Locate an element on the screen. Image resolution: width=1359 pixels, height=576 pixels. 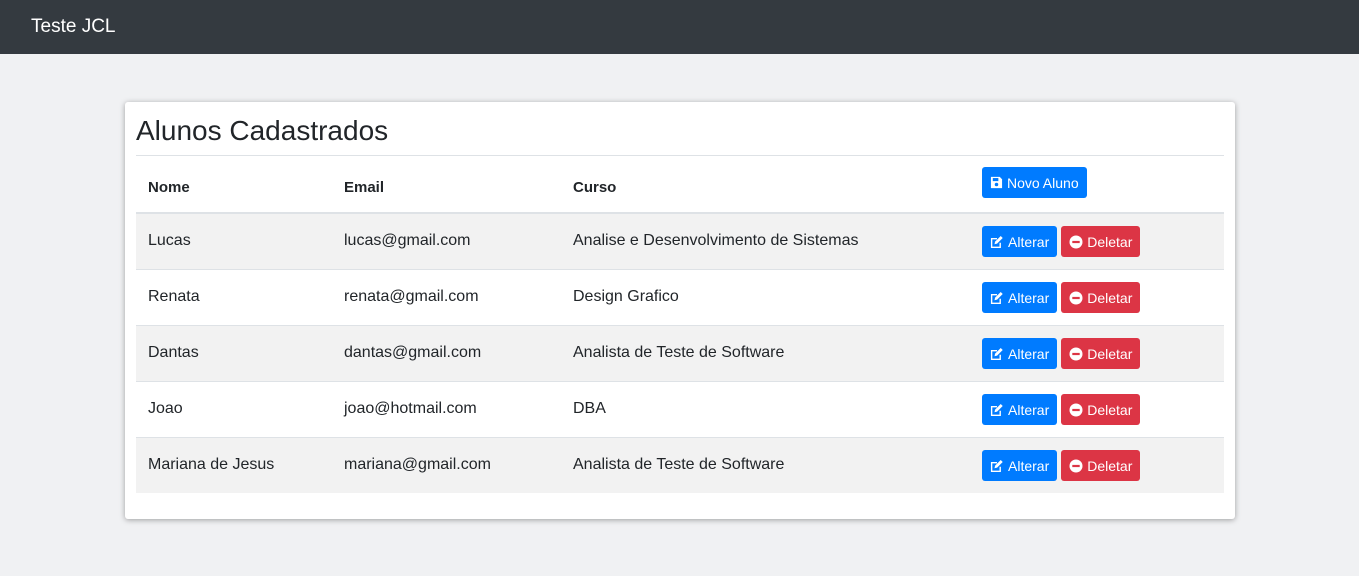
cell-course: DBA is located at coordinates (765, 408).